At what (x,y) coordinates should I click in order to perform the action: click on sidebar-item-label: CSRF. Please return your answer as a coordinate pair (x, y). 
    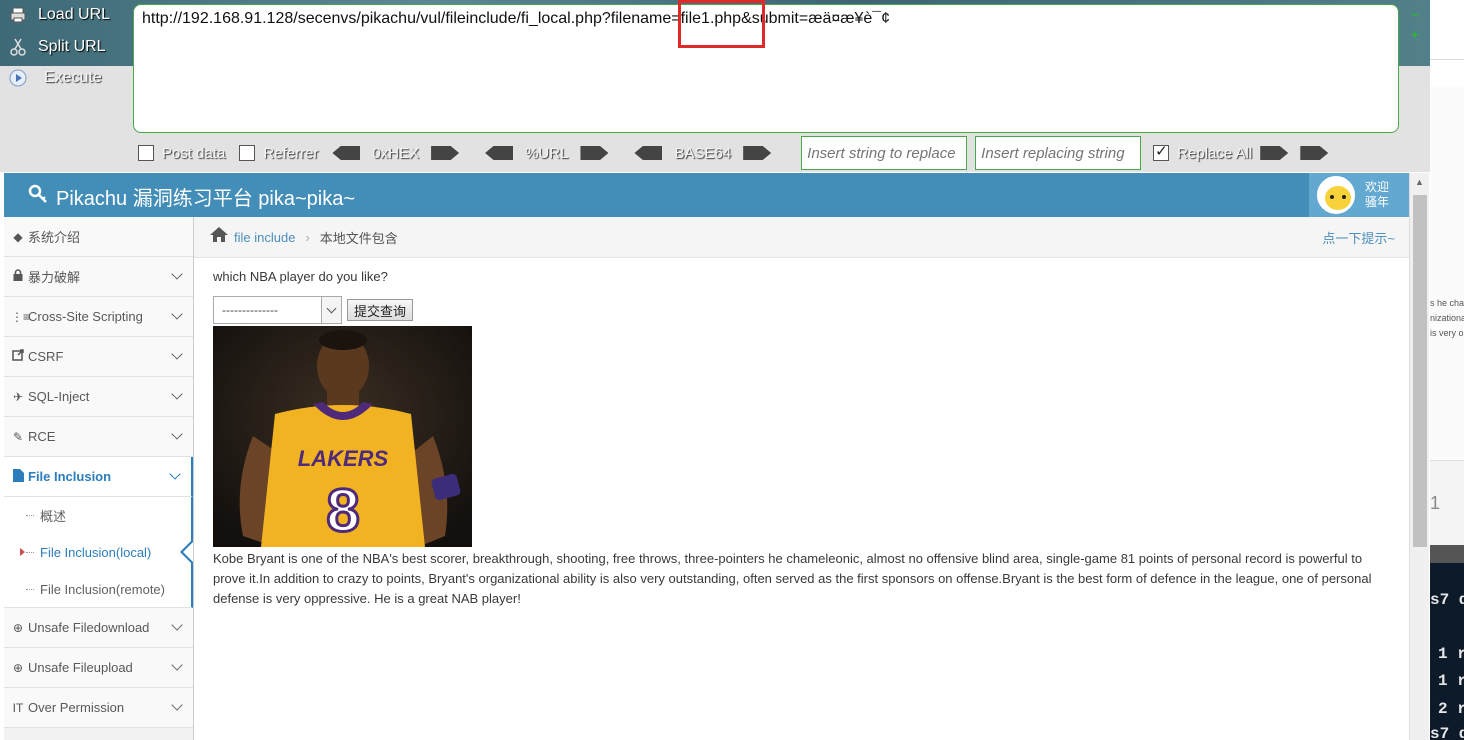
    Looking at the image, I should click on (46, 356).